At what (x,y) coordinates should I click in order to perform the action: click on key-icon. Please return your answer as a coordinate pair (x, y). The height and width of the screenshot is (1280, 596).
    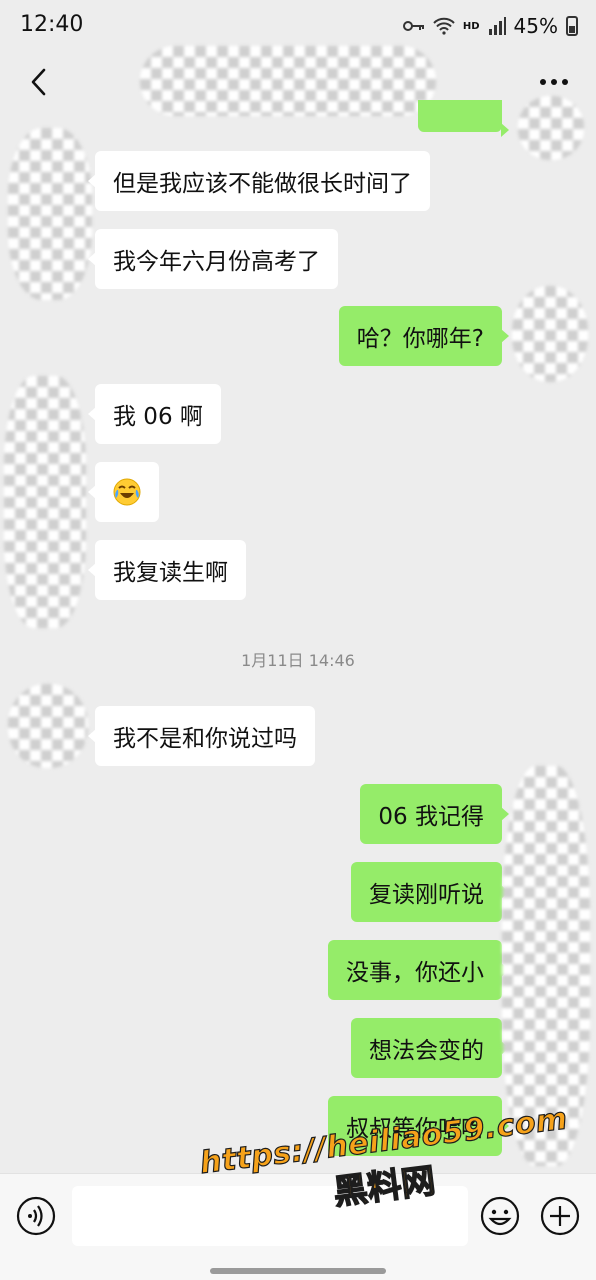
    Looking at the image, I should click on (413, 26).